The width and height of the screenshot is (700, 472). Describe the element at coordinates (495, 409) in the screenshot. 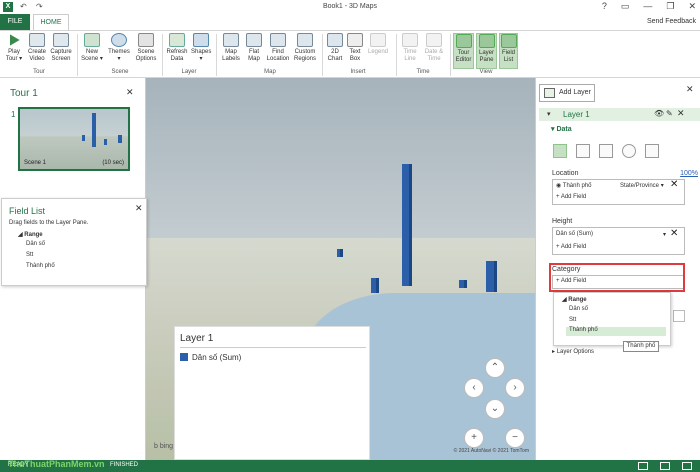

I see `tilt-down-icon: ⌄` at that location.